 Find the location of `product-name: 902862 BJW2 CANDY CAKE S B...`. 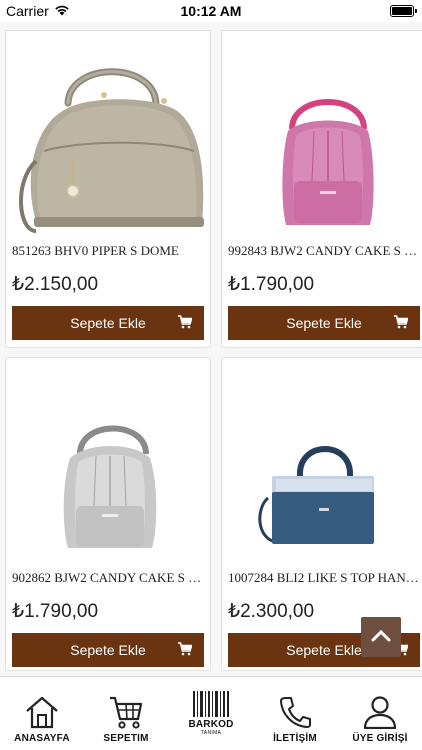

product-name: 902862 BJW2 CANDY CAKE S B... is located at coordinates (108, 578).